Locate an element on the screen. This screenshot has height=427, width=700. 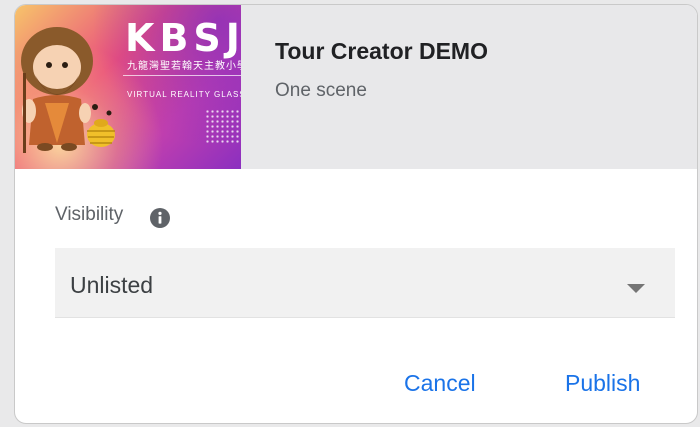
thumbnail-dot-pattern is located at coordinates (223, 127).